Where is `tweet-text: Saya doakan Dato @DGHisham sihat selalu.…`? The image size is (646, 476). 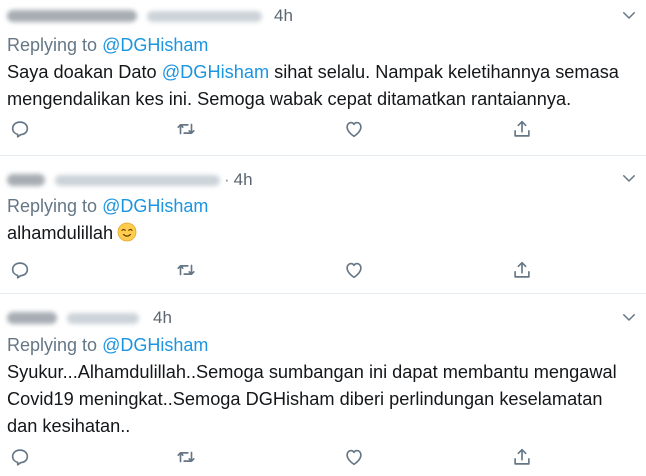
tweet-text: Saya doakan Dato @DGHisham sihat selalu.… is located at coordinates (322, 86).